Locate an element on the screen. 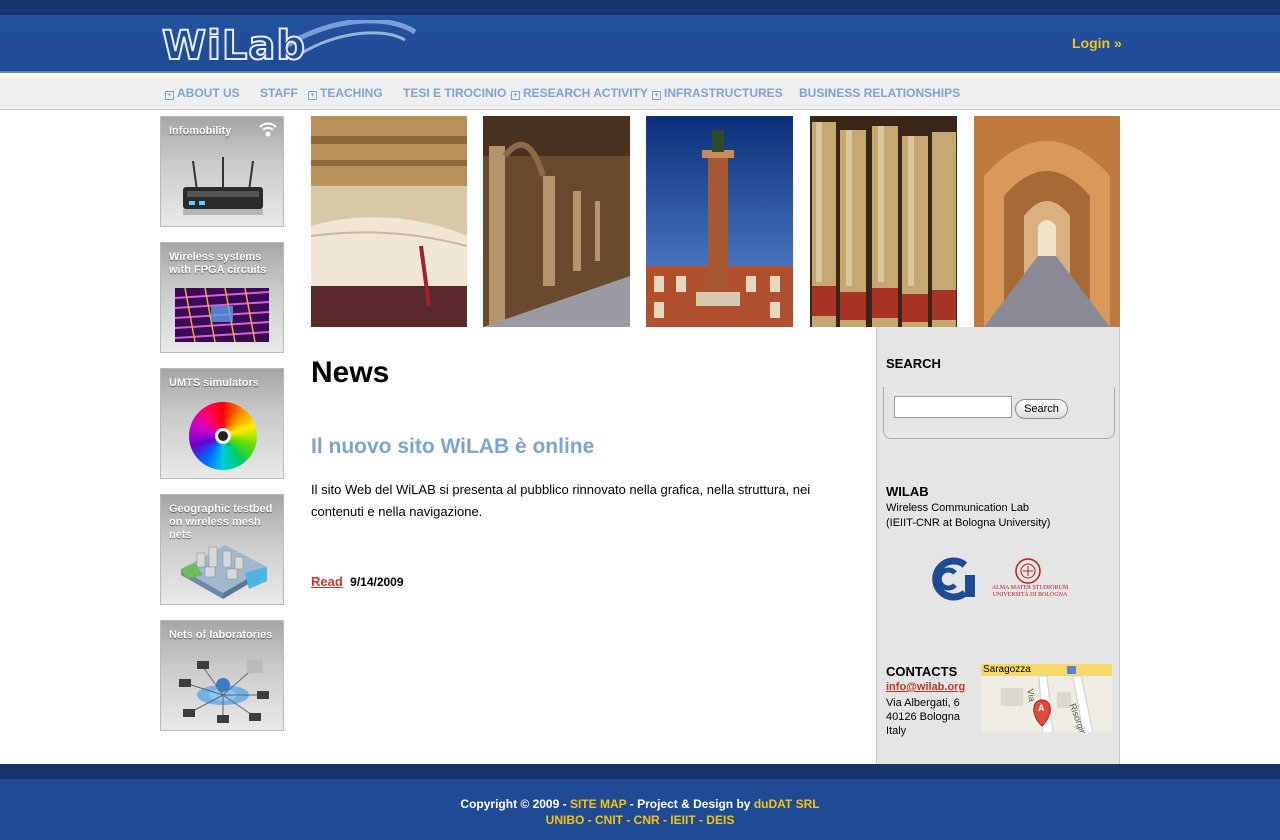 The height and width of the screenshot is (840, 1280). wilab-line2: (IEIIT-CNR at Bologna University) is located at coordinates (968, 523).